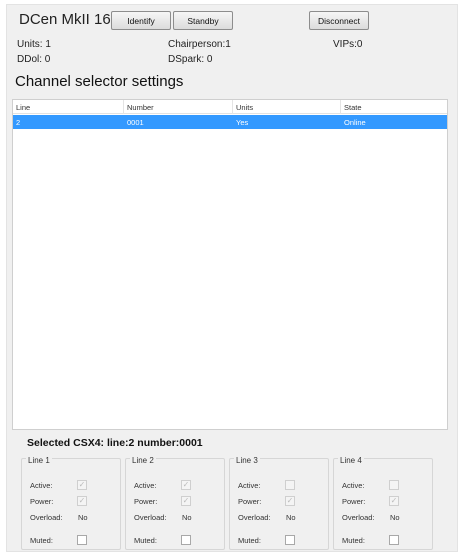  I want to click on line-3-muted-checkbox, so click(290, 540).